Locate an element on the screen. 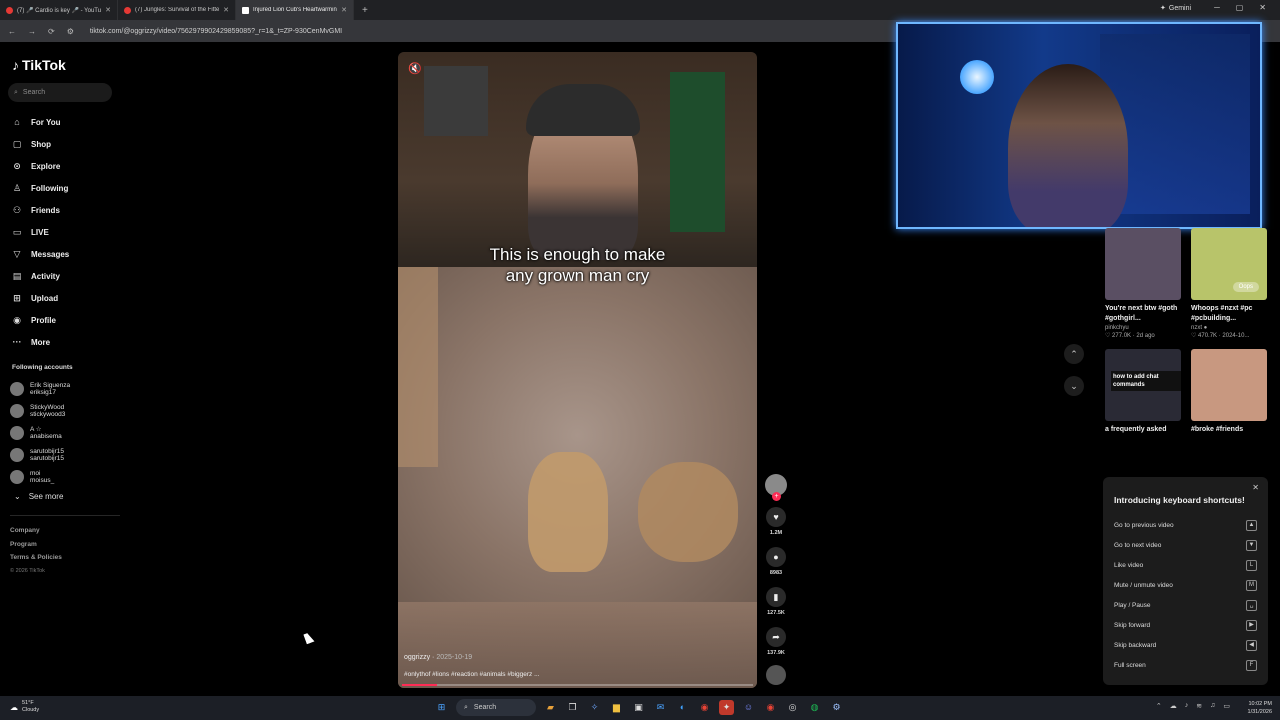  app-icon: ✦ is located at coordinates (726, 707).